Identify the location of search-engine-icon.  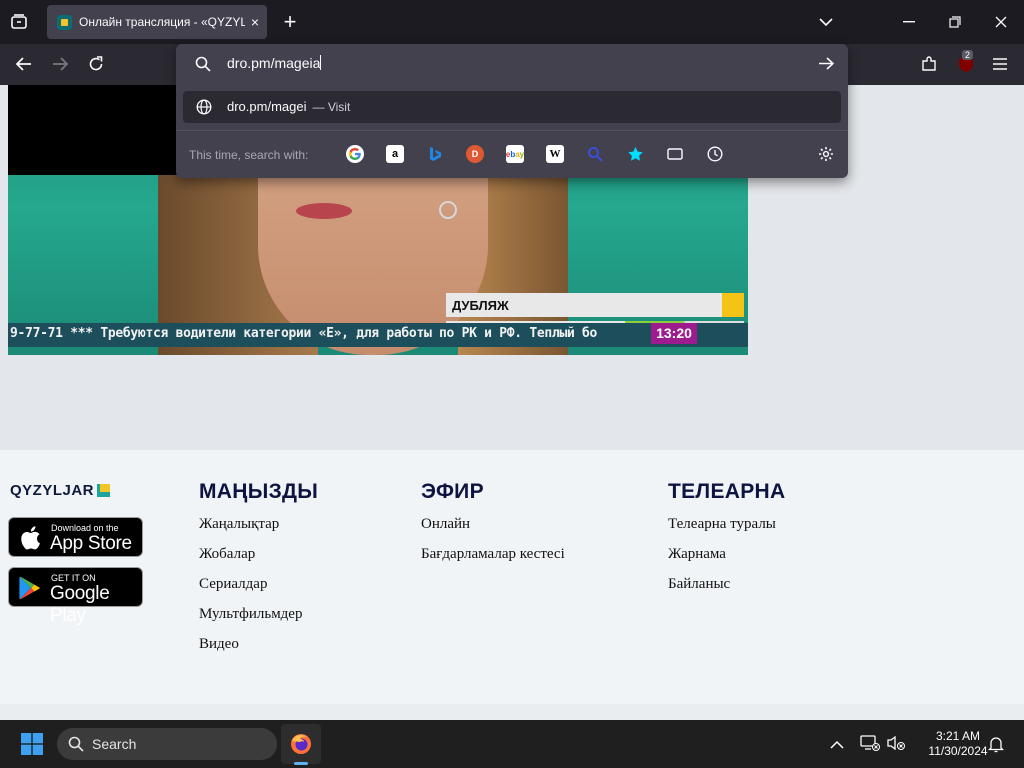
(595, 154).